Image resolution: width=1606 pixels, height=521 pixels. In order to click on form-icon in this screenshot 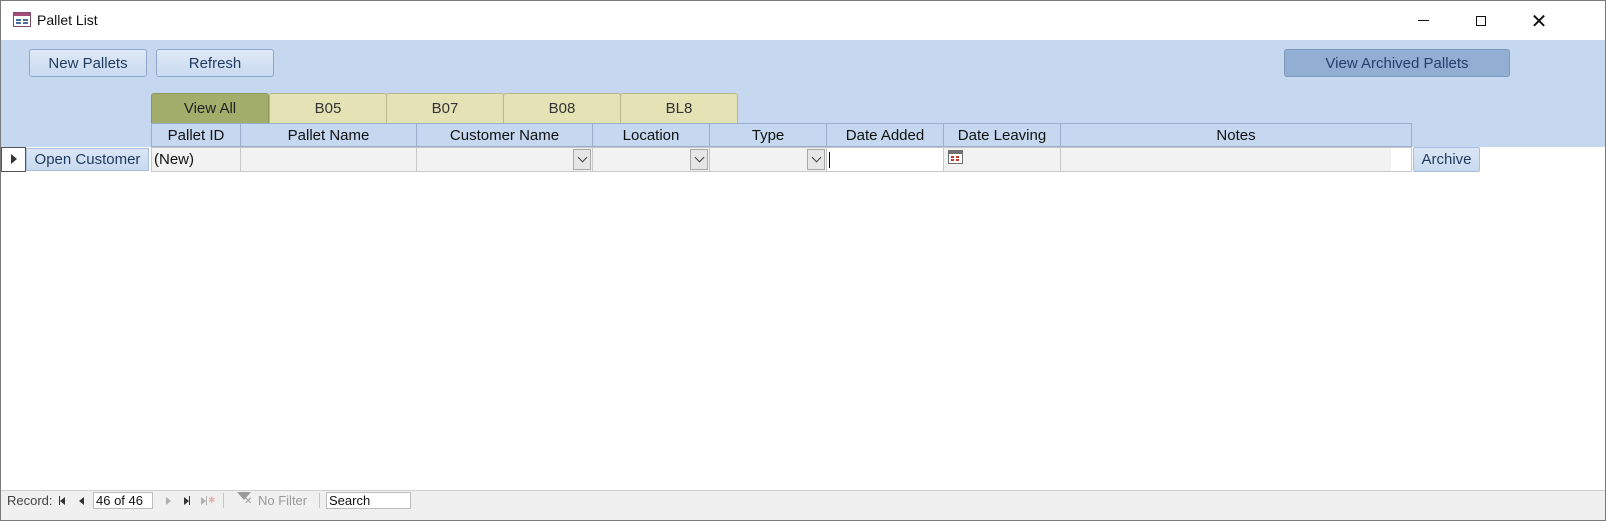, I will do `click(22, 19)`.